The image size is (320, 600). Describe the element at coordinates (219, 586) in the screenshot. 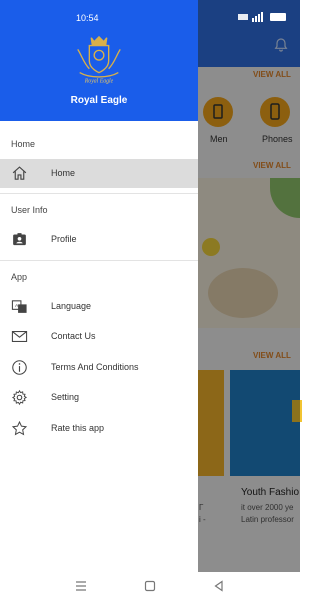

I see `back-icon` at that location.